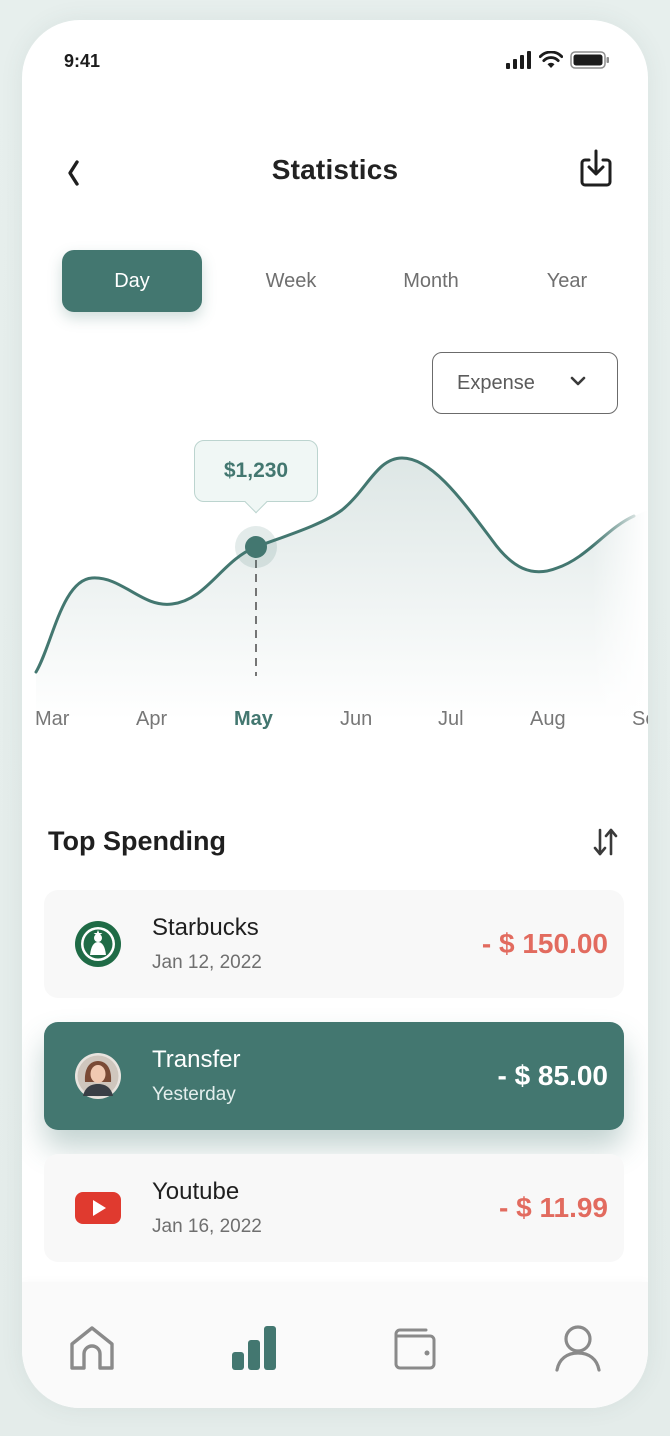 The image size is (670, 1436). Describe the element at coordinates (98, 944) in the screenshot. I see `starbucks-logo-icon` at that location.